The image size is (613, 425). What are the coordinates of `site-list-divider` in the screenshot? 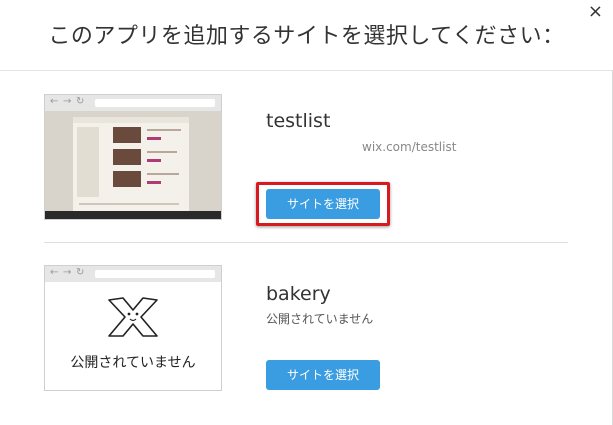 It's located at (306, 242).